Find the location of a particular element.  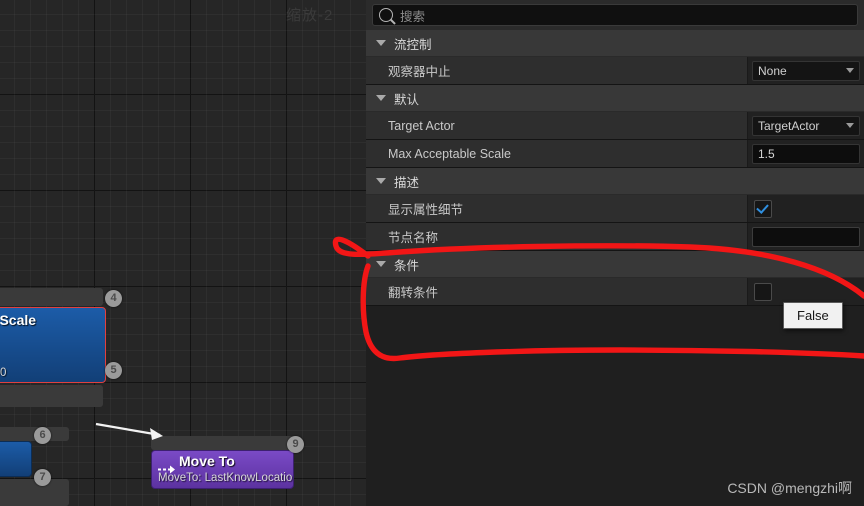

section-label: 默认 is located at coordinates (407, 99).